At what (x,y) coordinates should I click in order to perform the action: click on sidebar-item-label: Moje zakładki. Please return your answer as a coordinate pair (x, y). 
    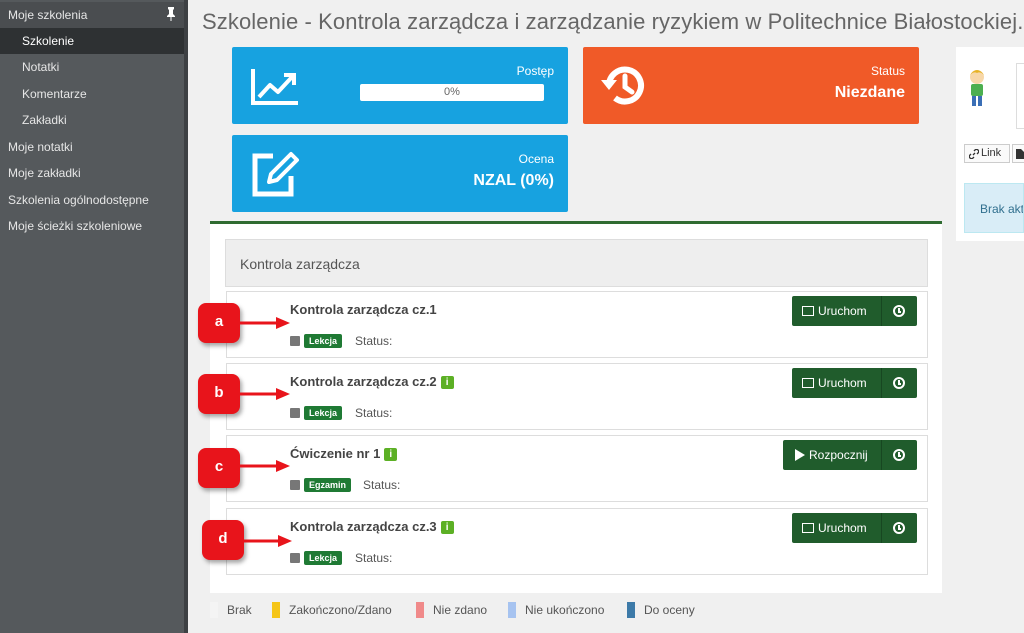
    Looking at the image, I should click on (44, 173).